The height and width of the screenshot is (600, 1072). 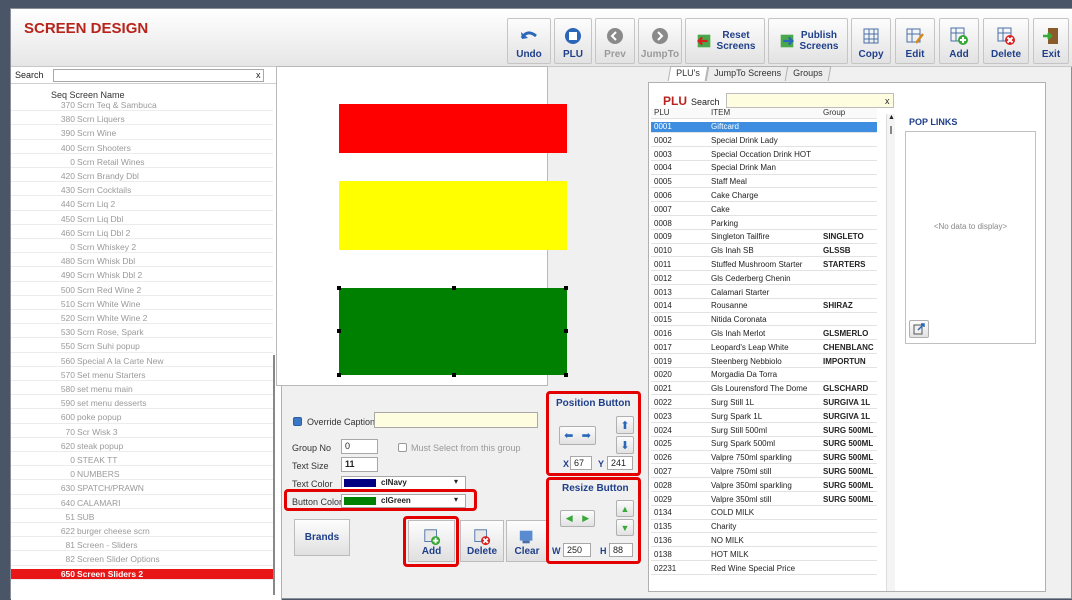 What do you see at coordinates (764, 431) in the screenshot?
I see `table-row: 0024 Surg Still 500ml SURG 500ML` at bounding box center [764, 431].